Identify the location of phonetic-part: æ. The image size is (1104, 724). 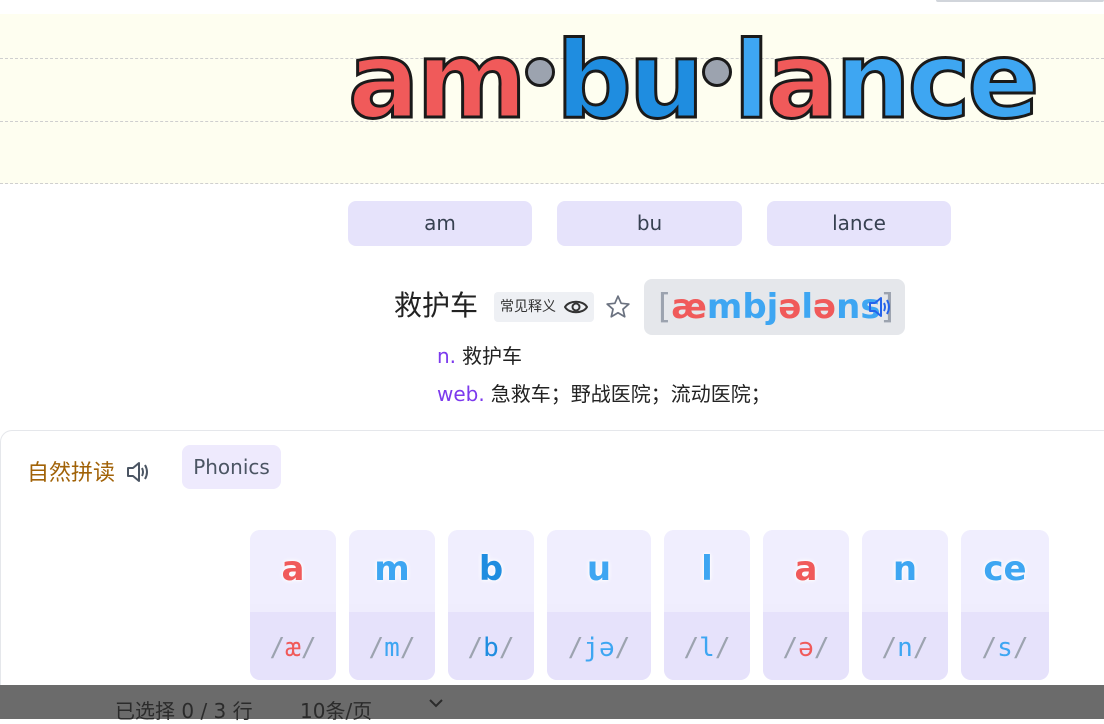
(689, 307).